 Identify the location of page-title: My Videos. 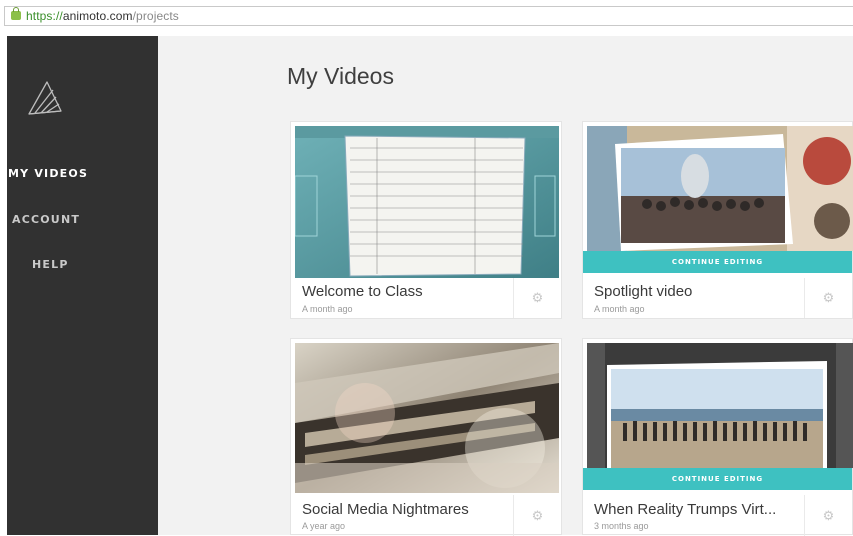
(340, 76).